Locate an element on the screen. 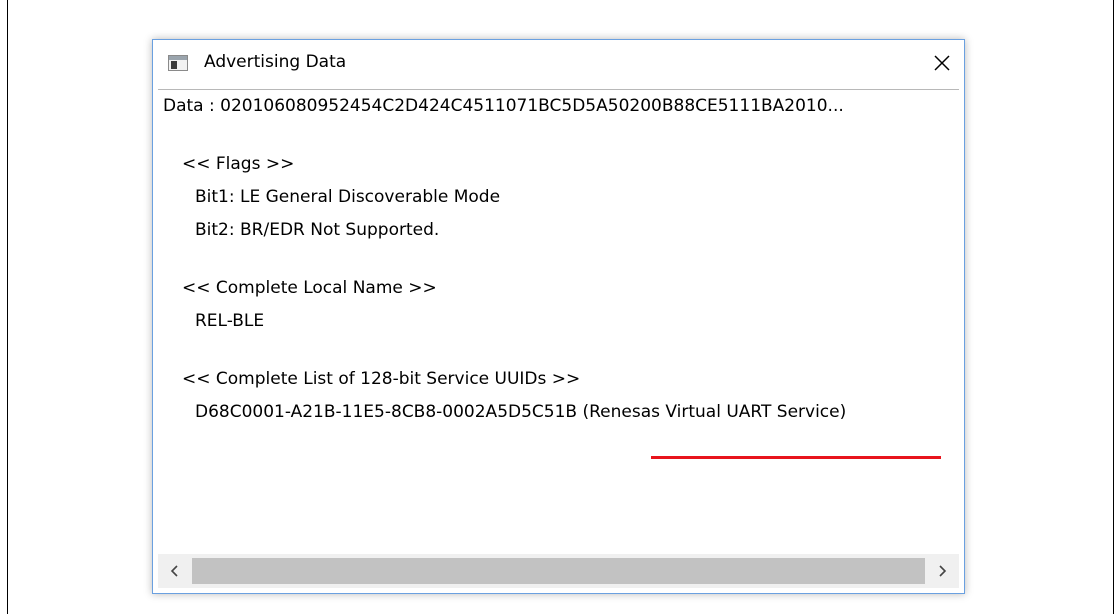 The height and width of the screenshot is (614, 1120). horizontal-scrollbar is located at coordinates (558, 571).